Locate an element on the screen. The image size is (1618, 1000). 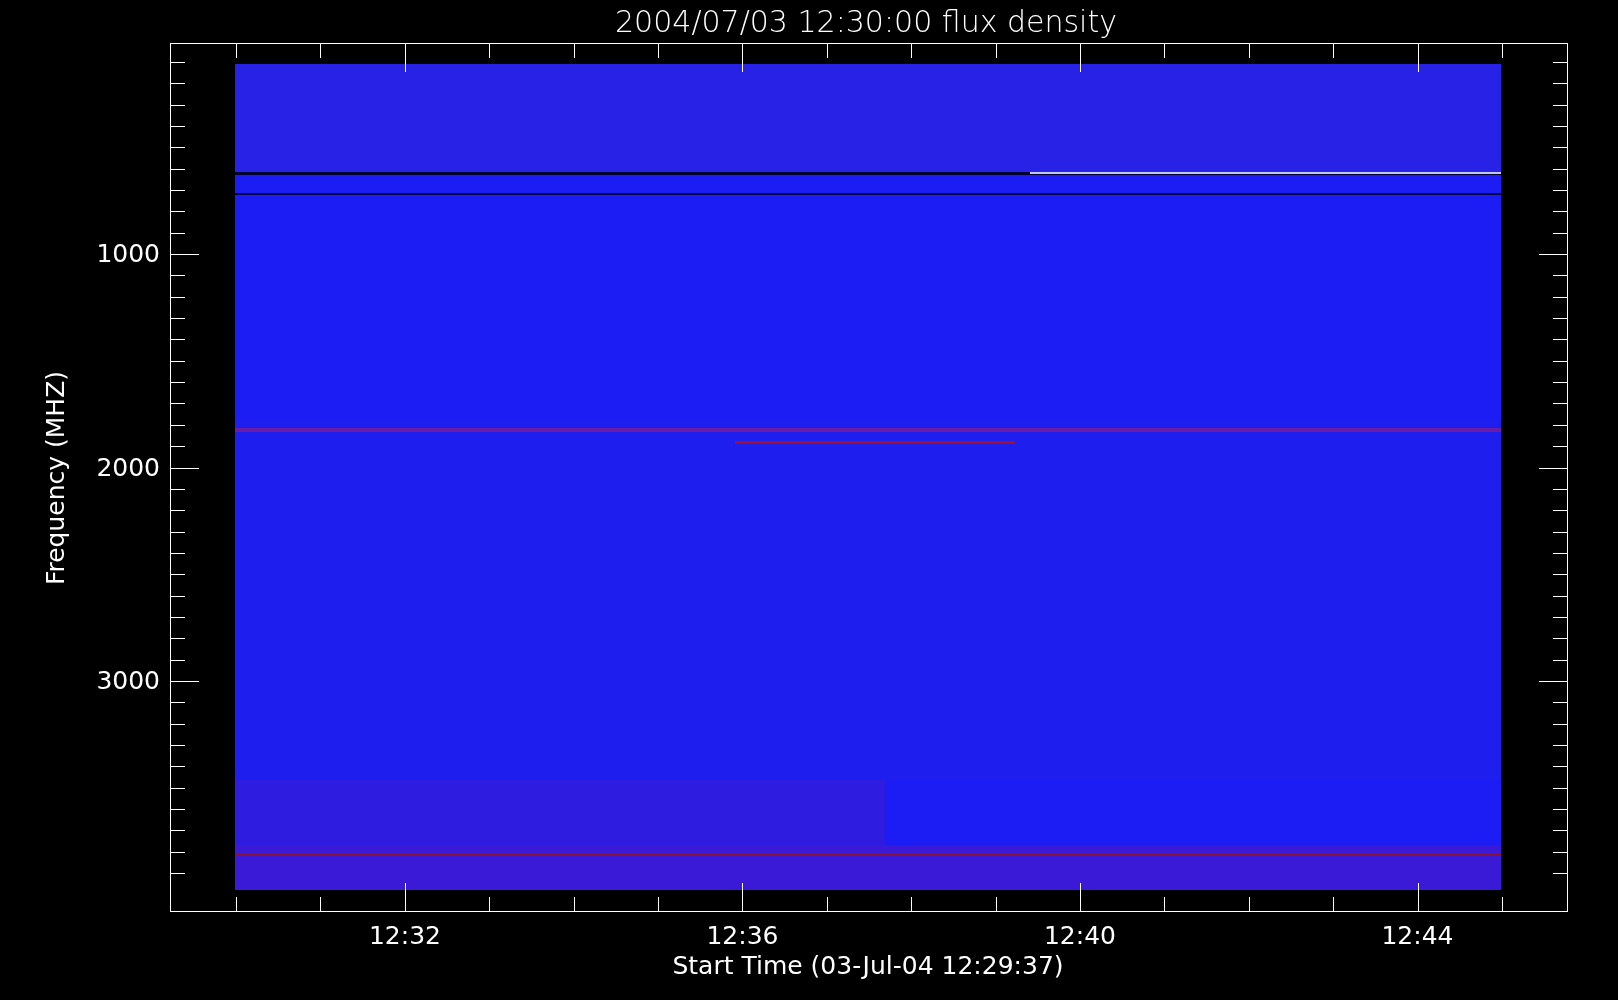
x-axis-label: Start Time (03-Jul-04 12:29:37) is located at coordinates (868, 965).